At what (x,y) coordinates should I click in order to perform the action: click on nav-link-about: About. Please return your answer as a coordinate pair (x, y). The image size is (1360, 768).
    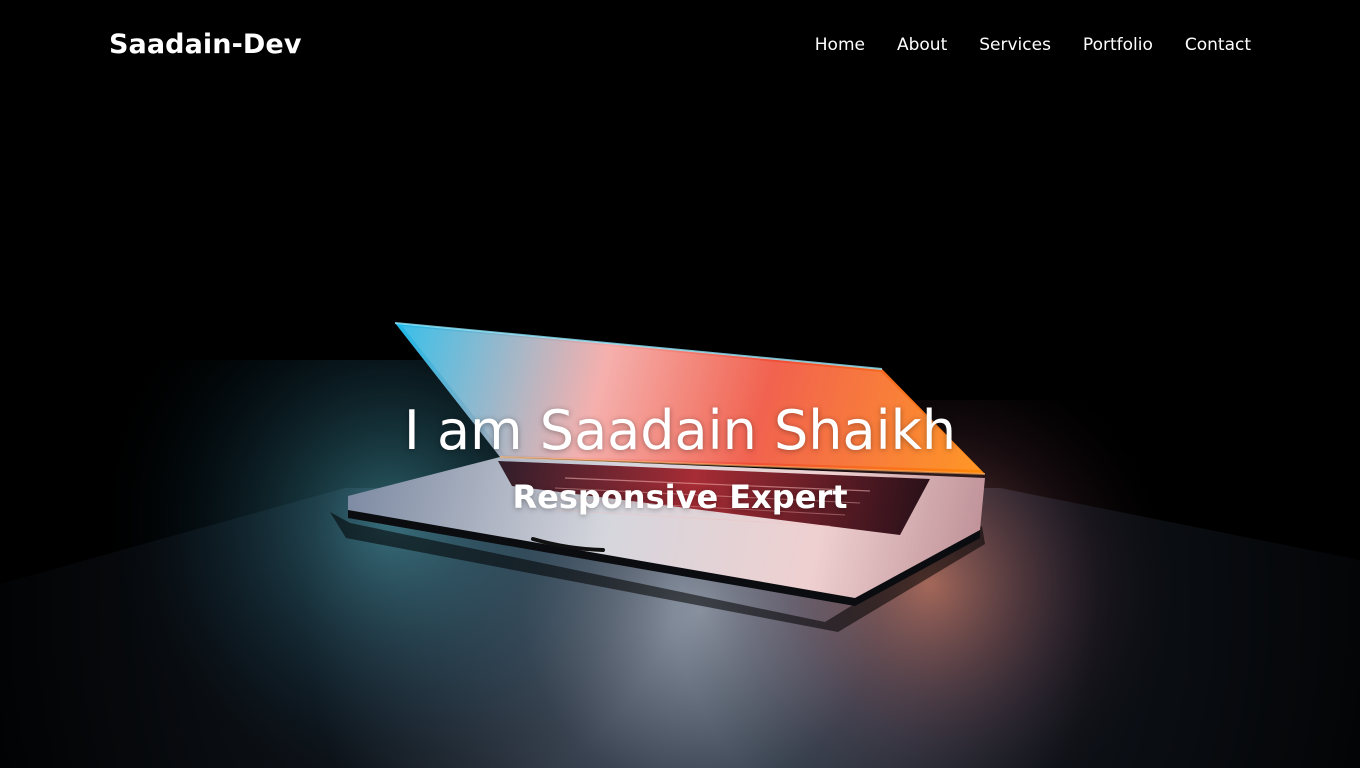
    Looking at the image, I should click on (922, 45).